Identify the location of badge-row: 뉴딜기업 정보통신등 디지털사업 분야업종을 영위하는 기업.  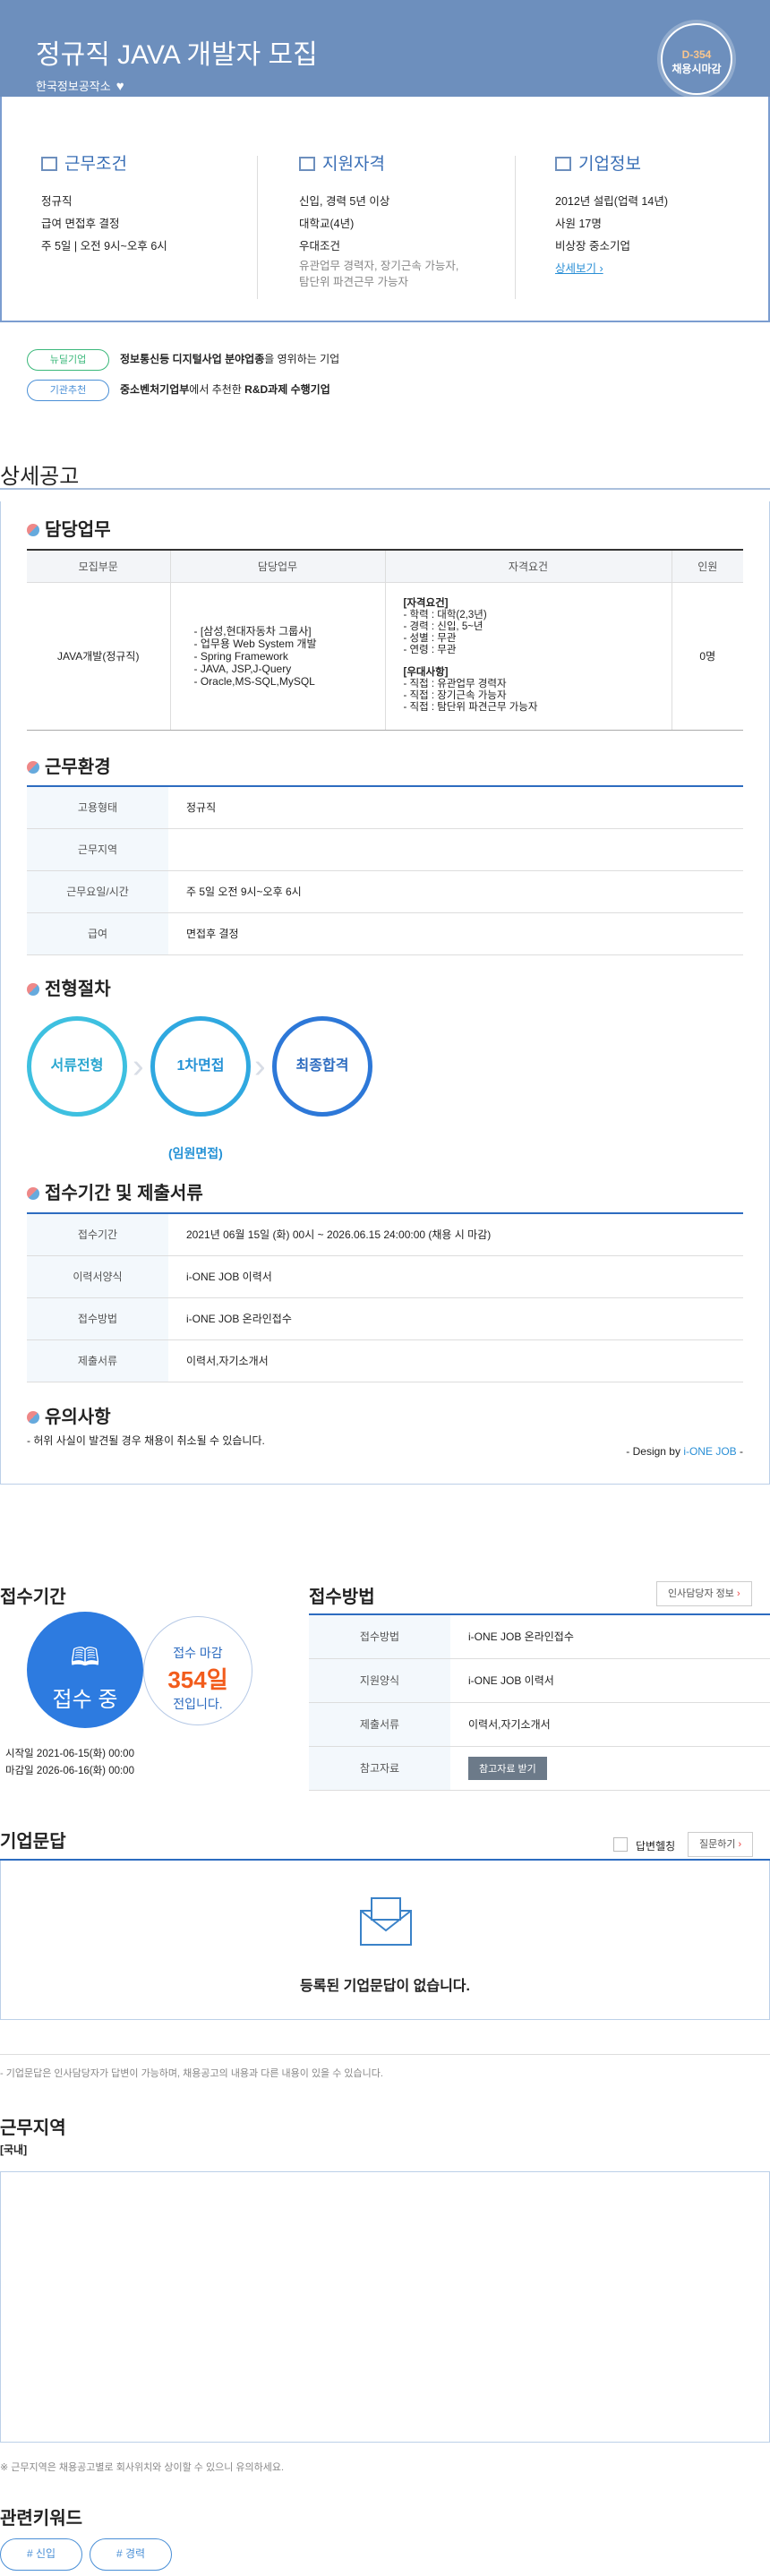
(183, 360).